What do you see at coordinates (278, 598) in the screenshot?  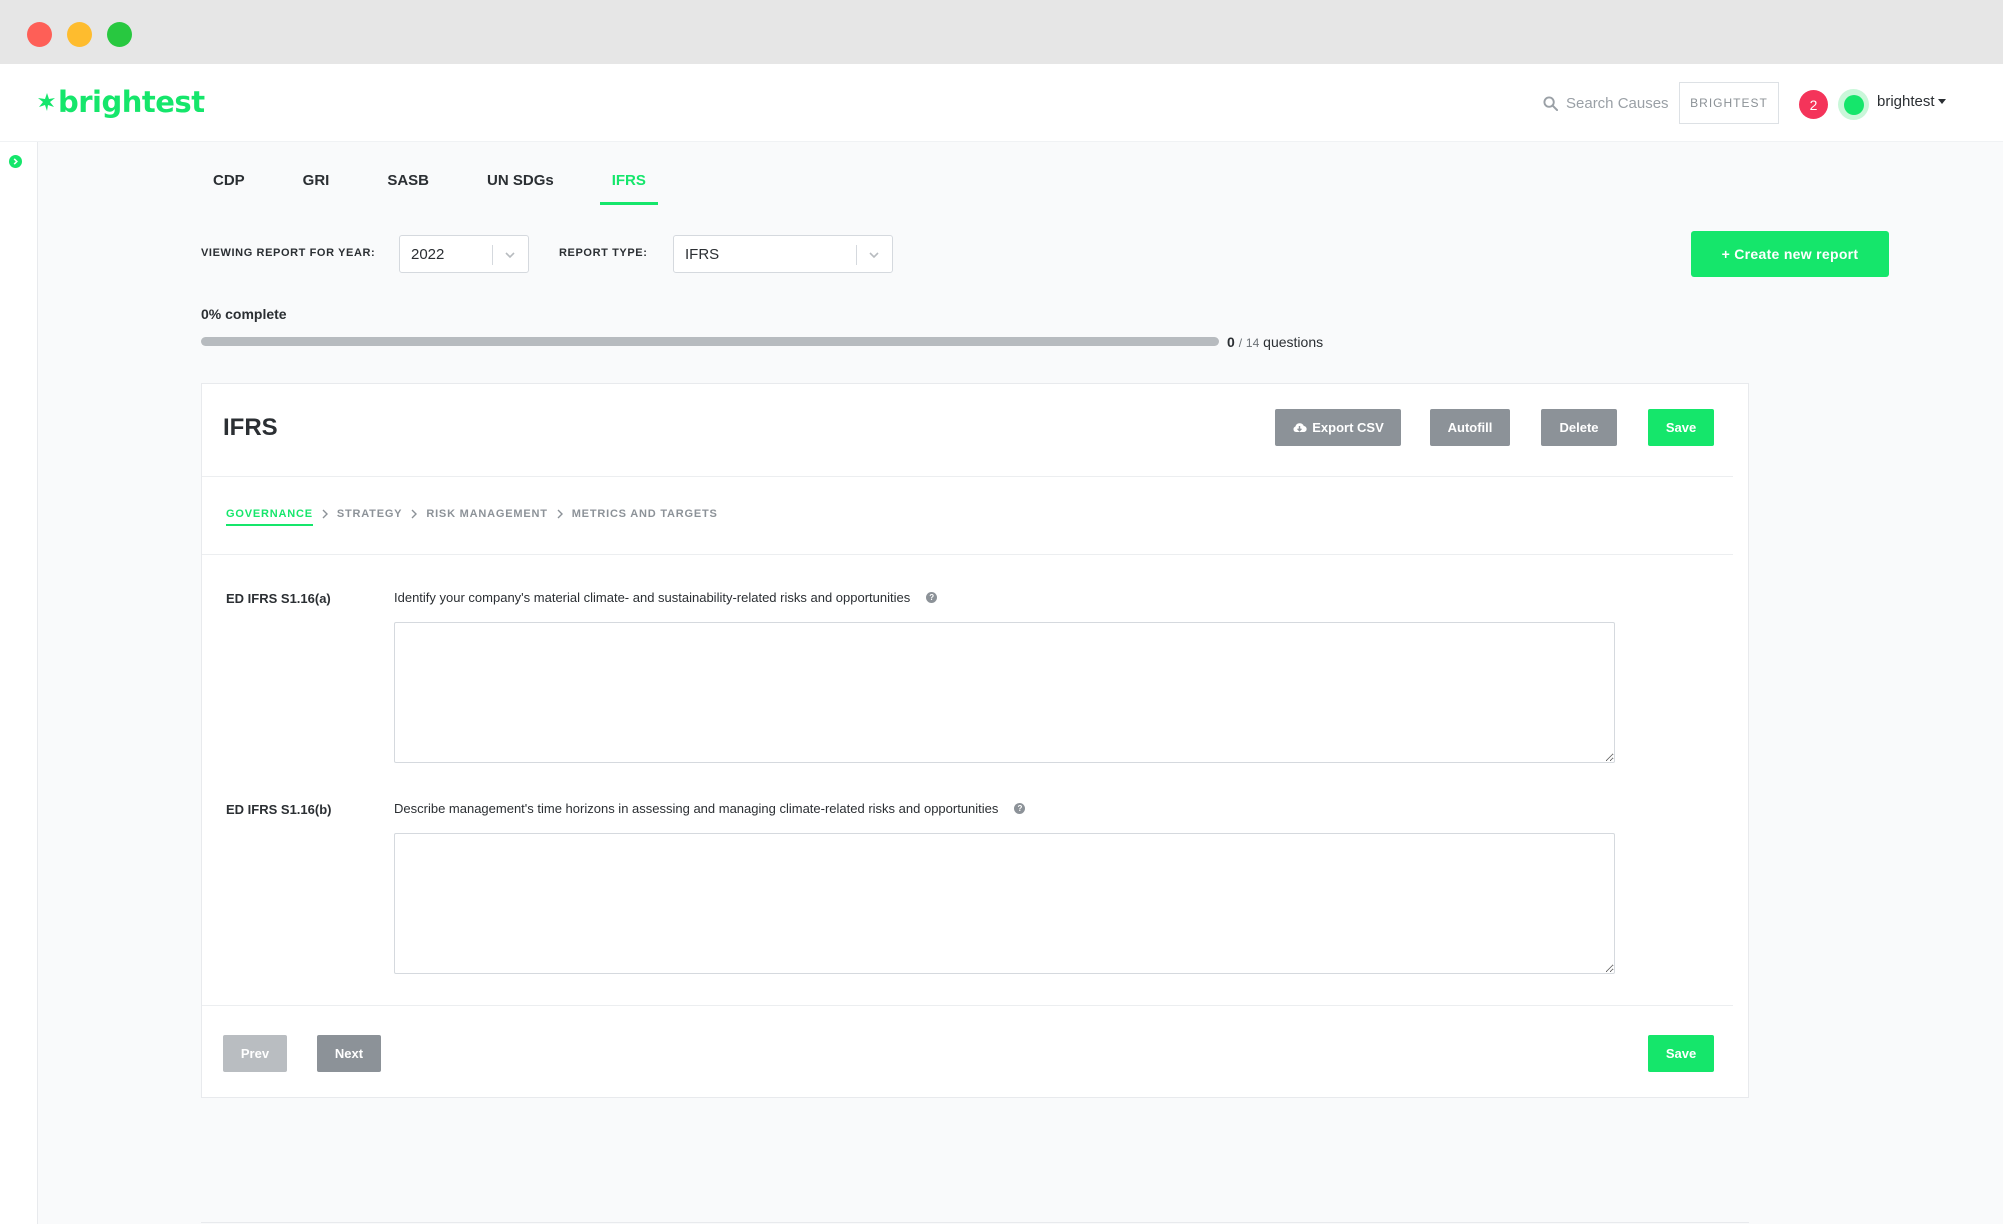 I see `question-code: ED IFRS S1.16(a)` at bounding box center [278, 598].